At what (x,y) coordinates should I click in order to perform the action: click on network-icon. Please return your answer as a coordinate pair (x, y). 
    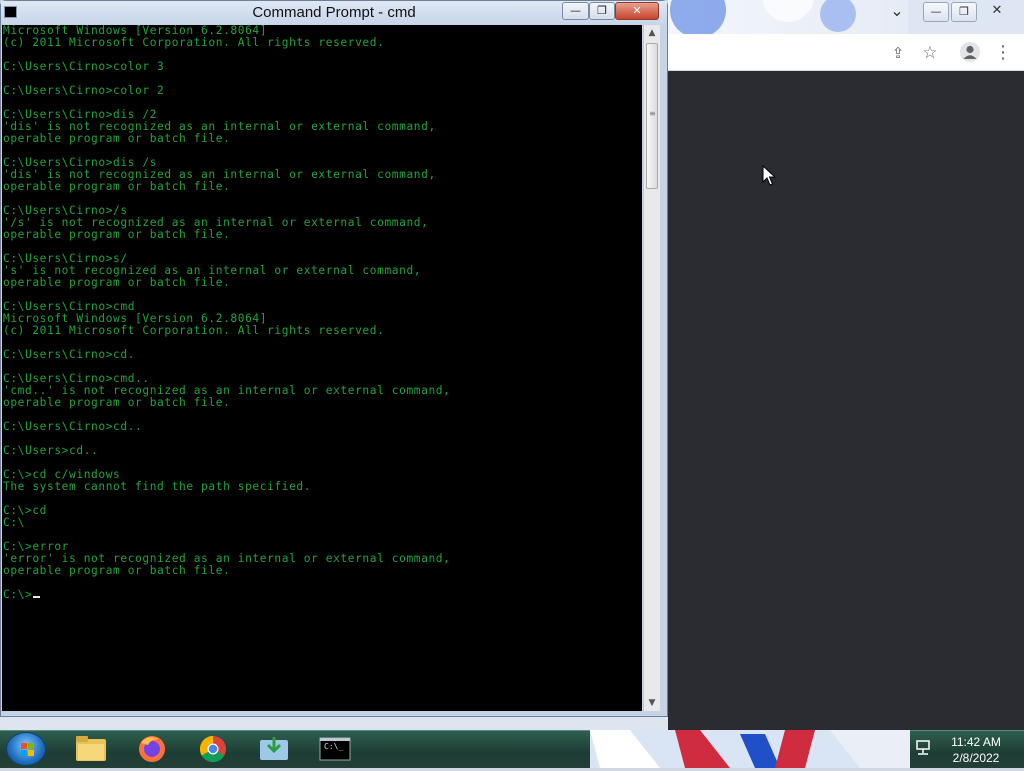
    Looking at the image, I should click on (923, 748).